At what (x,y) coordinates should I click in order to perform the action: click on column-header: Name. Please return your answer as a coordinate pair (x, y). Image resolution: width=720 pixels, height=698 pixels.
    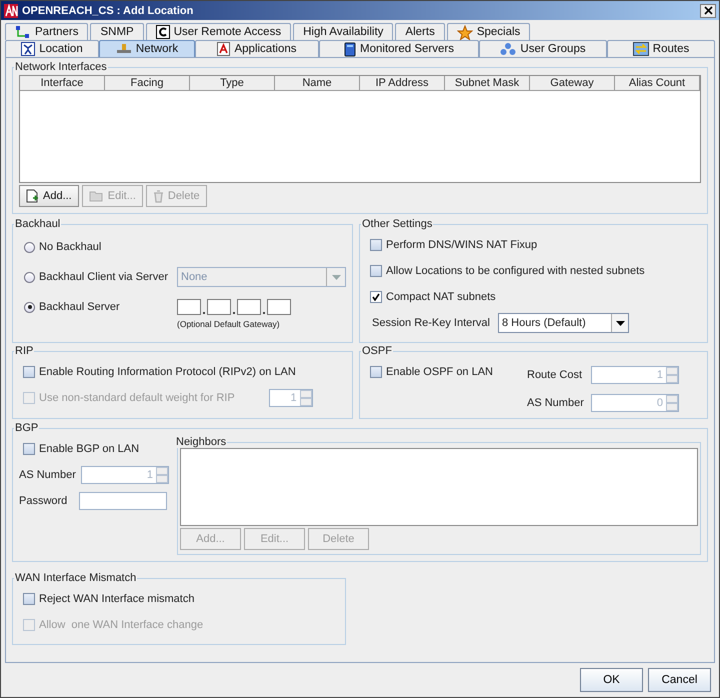
    Looking at the image, I should click on (317, 83).